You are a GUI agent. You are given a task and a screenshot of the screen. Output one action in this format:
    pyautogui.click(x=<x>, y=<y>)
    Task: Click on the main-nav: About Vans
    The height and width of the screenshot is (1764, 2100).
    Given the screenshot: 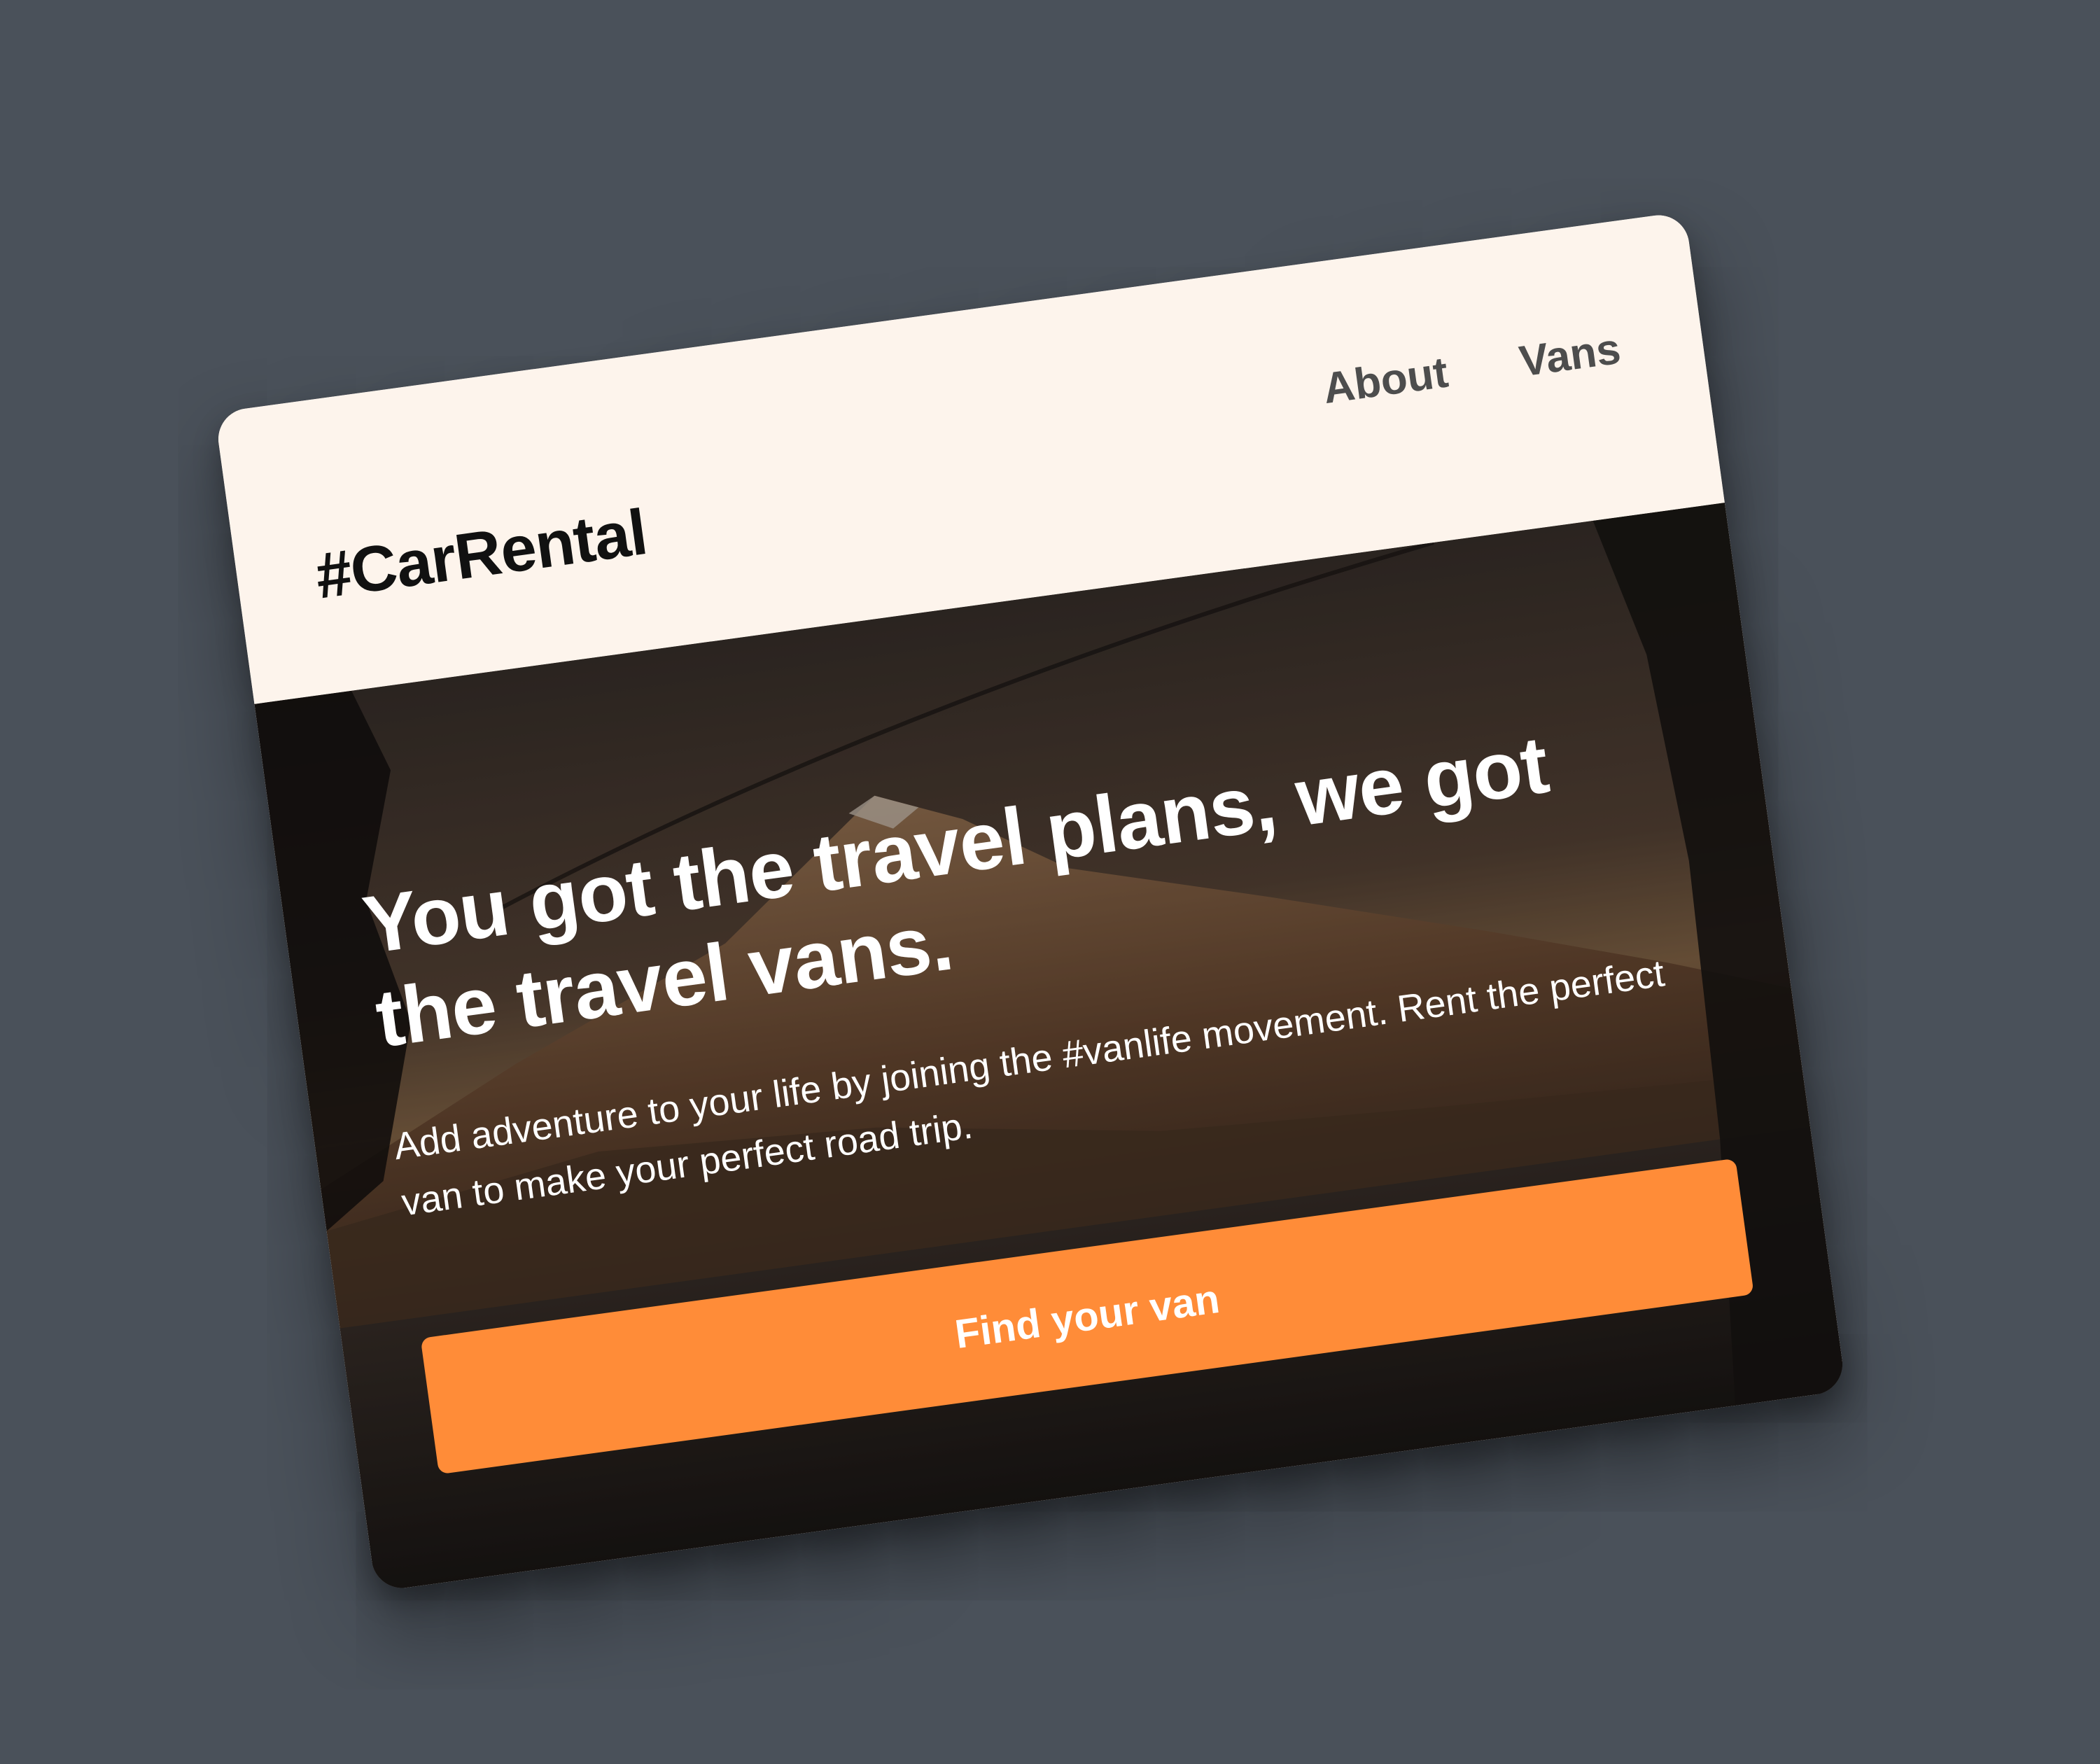 What is the action you would take?
    pyautogui.click(x=1472, y=369)
    